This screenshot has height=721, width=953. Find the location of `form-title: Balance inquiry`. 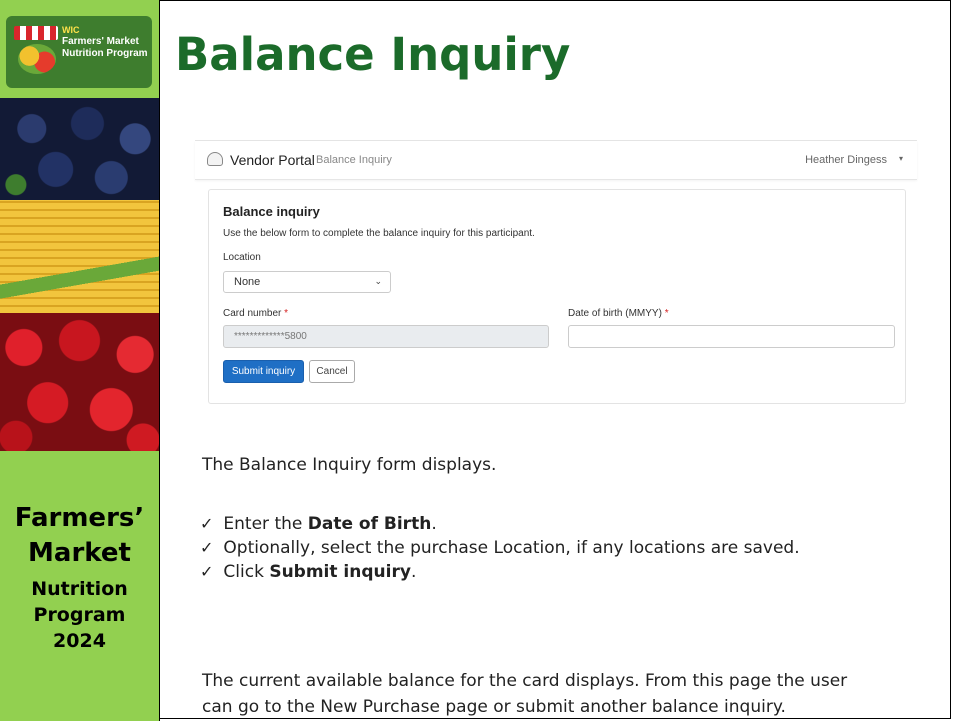

form-title: Balance inquiry is located at coordinates (271, 211).